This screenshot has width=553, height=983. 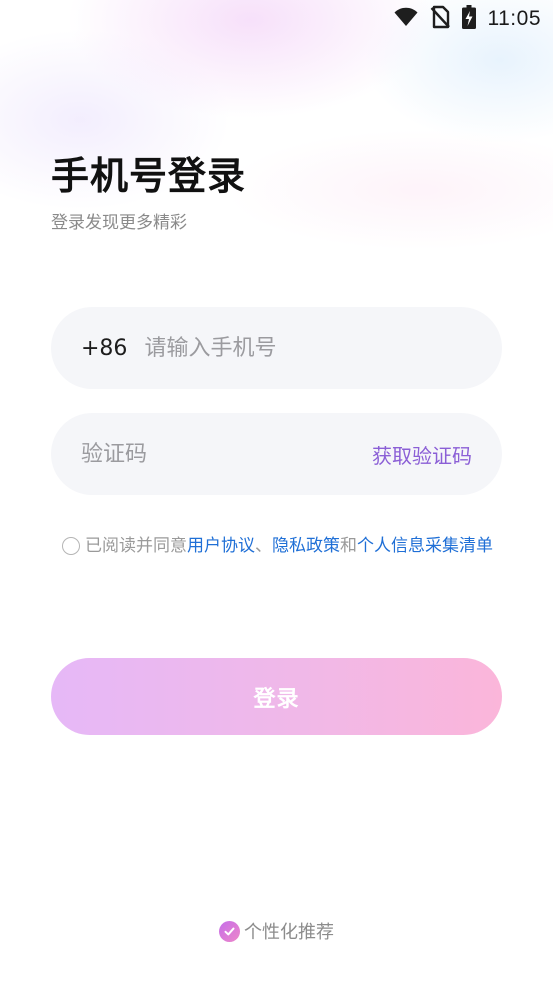 What do you see at coordinates (136, 546) in the screenshot?
I see `agreement-prefix: 已阅读并同意` at bounding box center [136, 546].